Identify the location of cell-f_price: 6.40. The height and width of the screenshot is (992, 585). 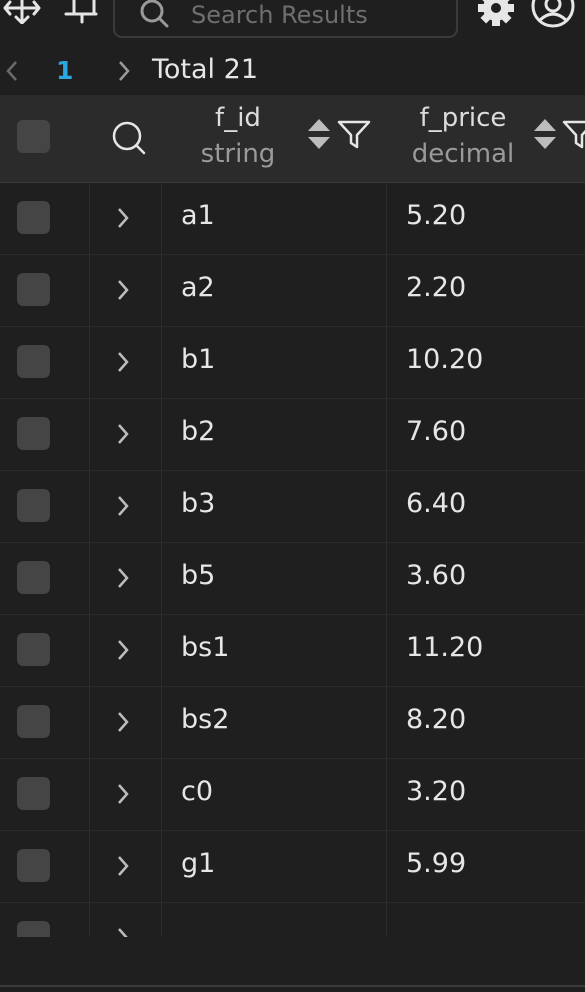
(436, 503).